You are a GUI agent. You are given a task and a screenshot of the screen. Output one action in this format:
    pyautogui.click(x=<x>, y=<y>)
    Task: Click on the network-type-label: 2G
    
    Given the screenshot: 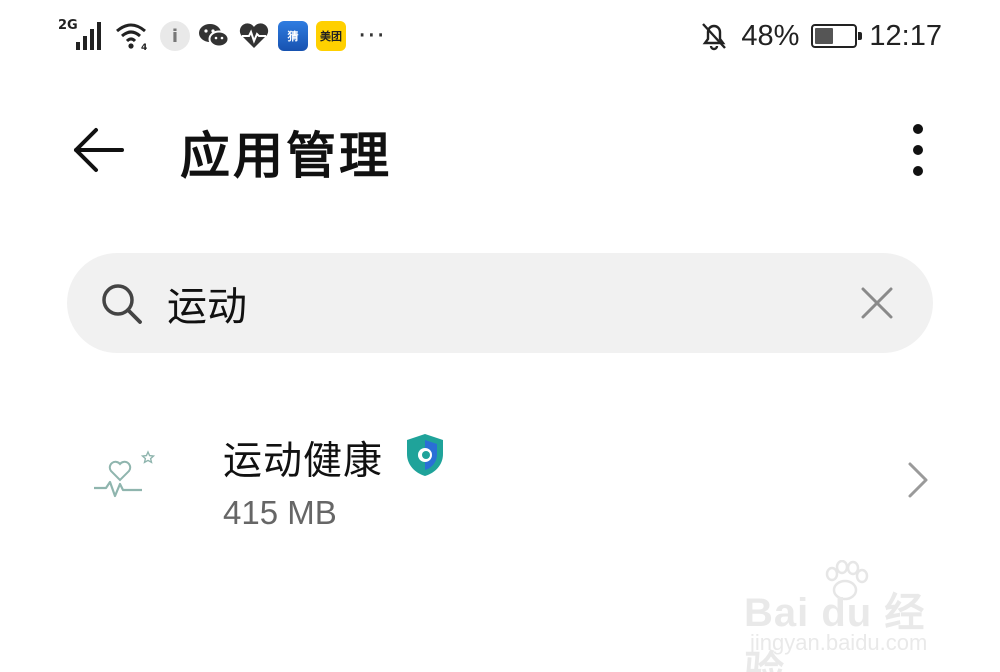 What is the action you would take?
    pyautogui.click(x=68, y=25)
    